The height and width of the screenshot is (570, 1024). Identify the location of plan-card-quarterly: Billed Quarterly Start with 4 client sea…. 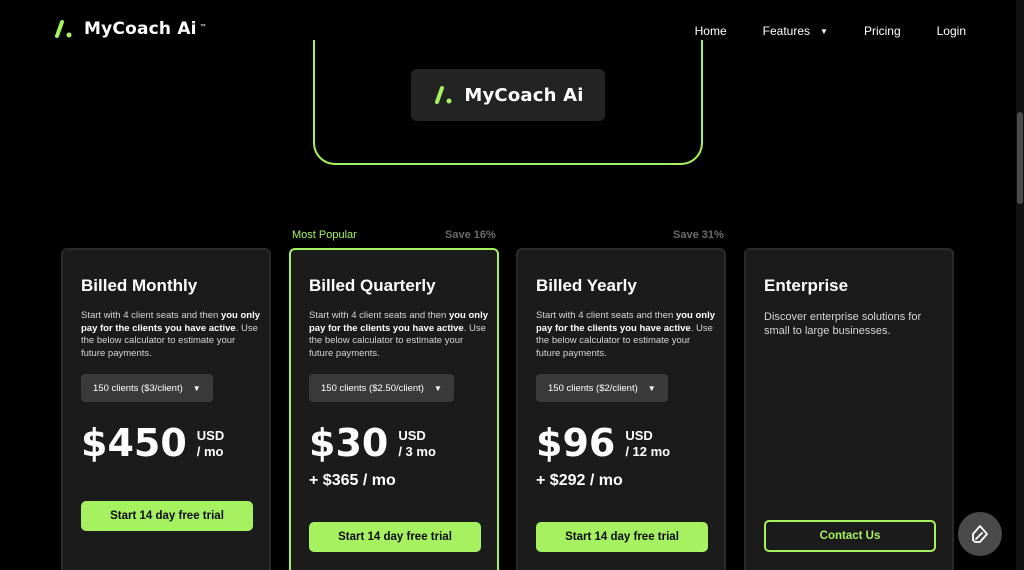
(394, 409).